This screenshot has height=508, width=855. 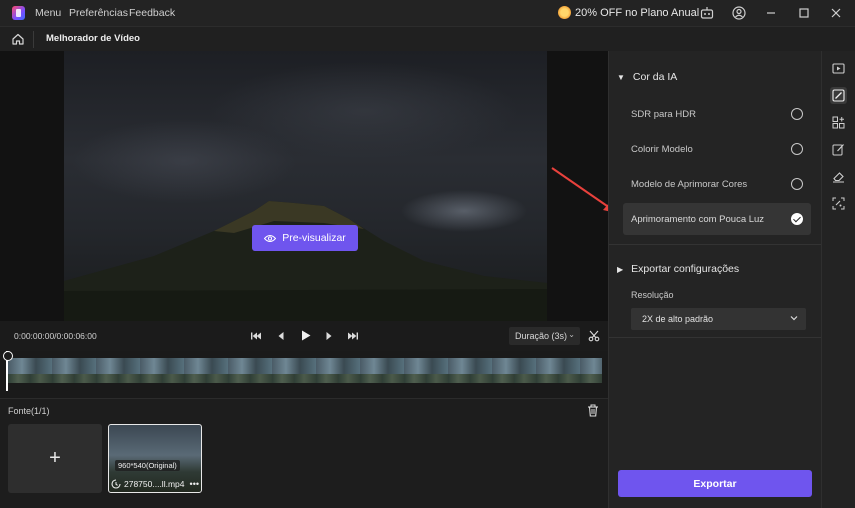 What do you see at coordinates (194, 484) in the screenshot?
I see `more-options-icon: •••` at bounding box center [194, 484].